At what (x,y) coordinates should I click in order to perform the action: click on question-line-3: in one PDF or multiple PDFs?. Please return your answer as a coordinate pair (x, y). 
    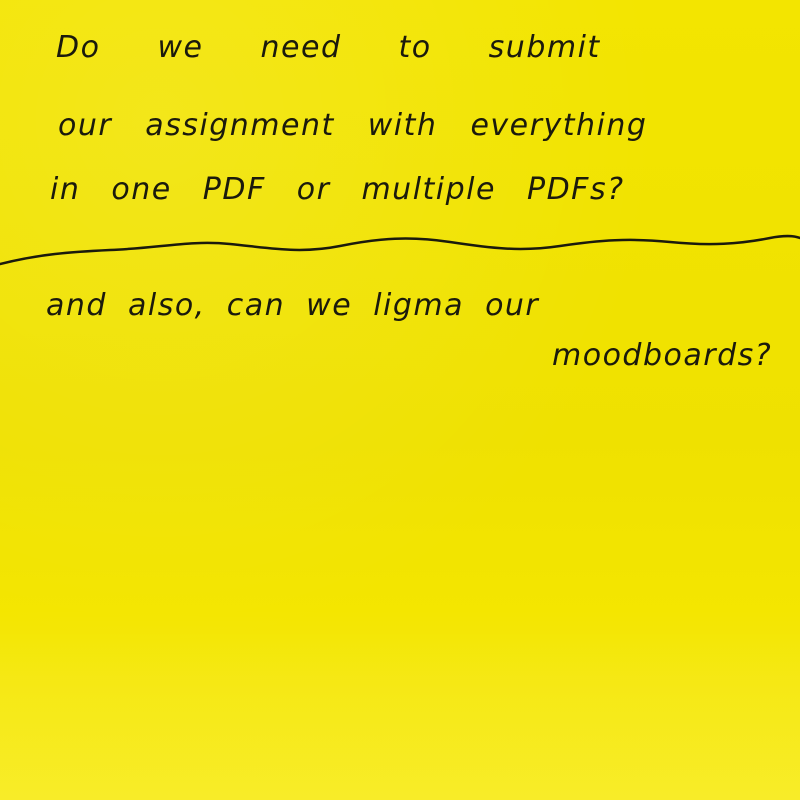
    Looking at the image, I should click on (337, 189).